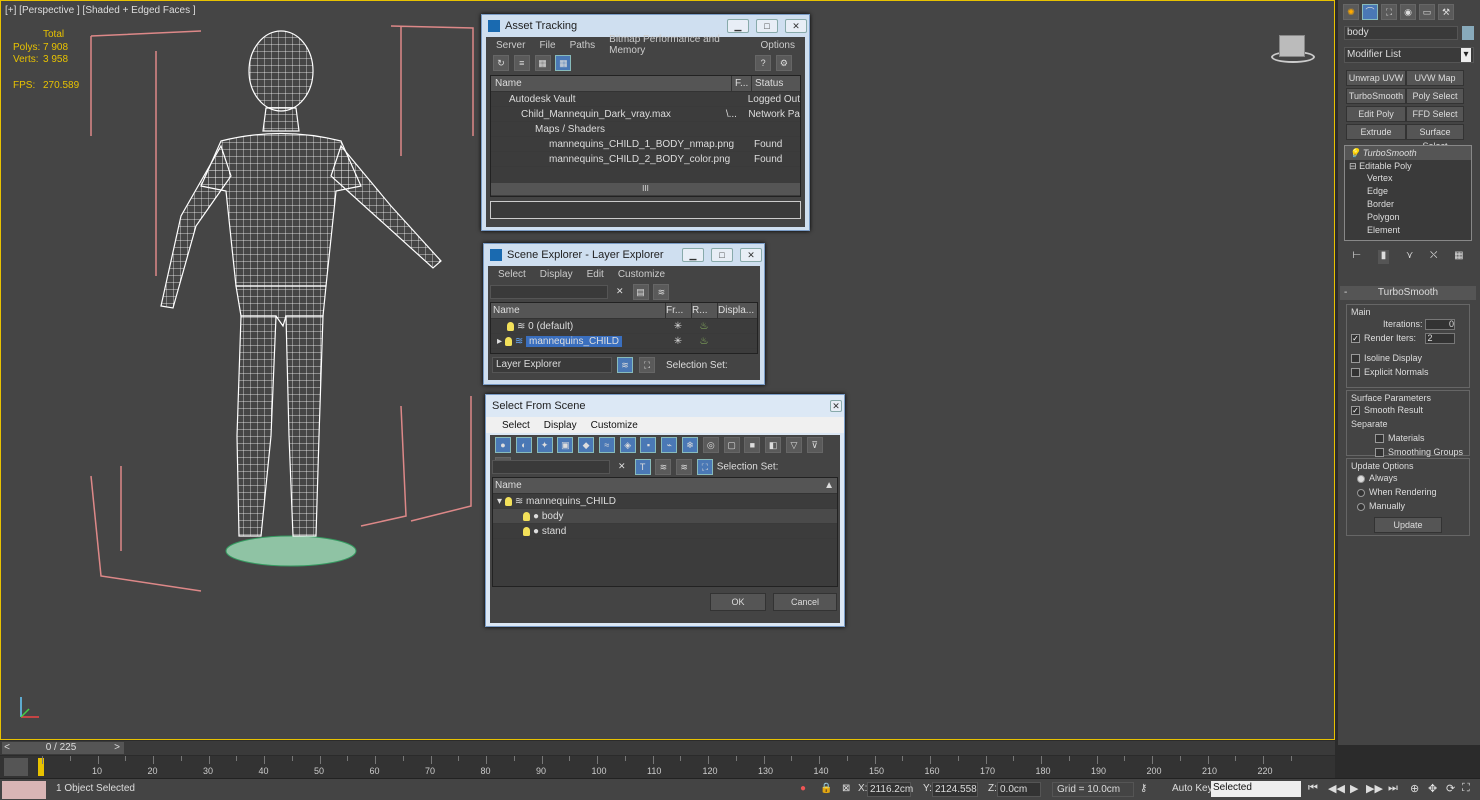 The height and width of the screenshot is (800, 1480). What do you see at coordinates (796, 26) in the screenshot?
I see `close-button: ✕` at bounding box center [796, 26].